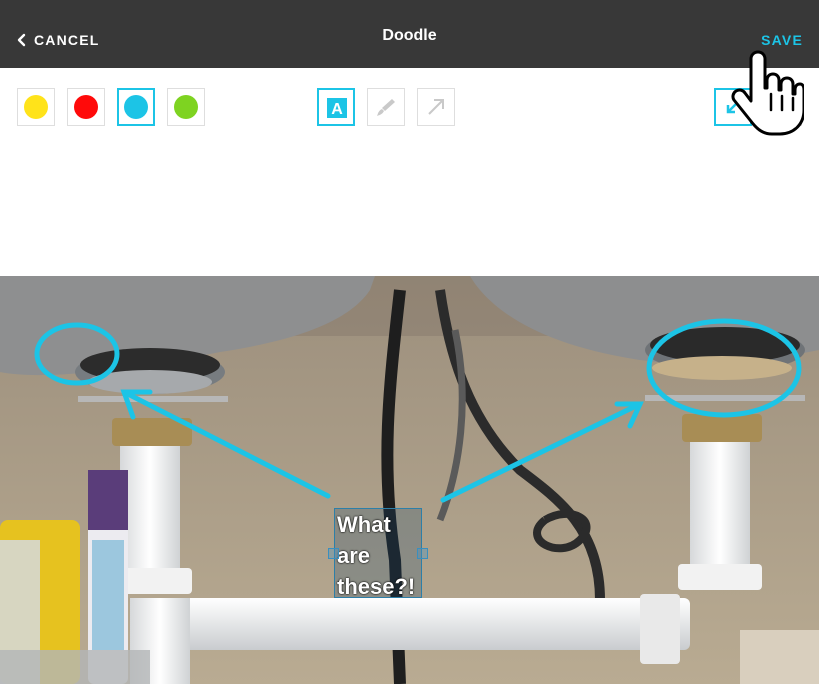 This screenshot has width=819, height=684. I want to click on annotation-text-box: What are these?!, so click(378, 553).